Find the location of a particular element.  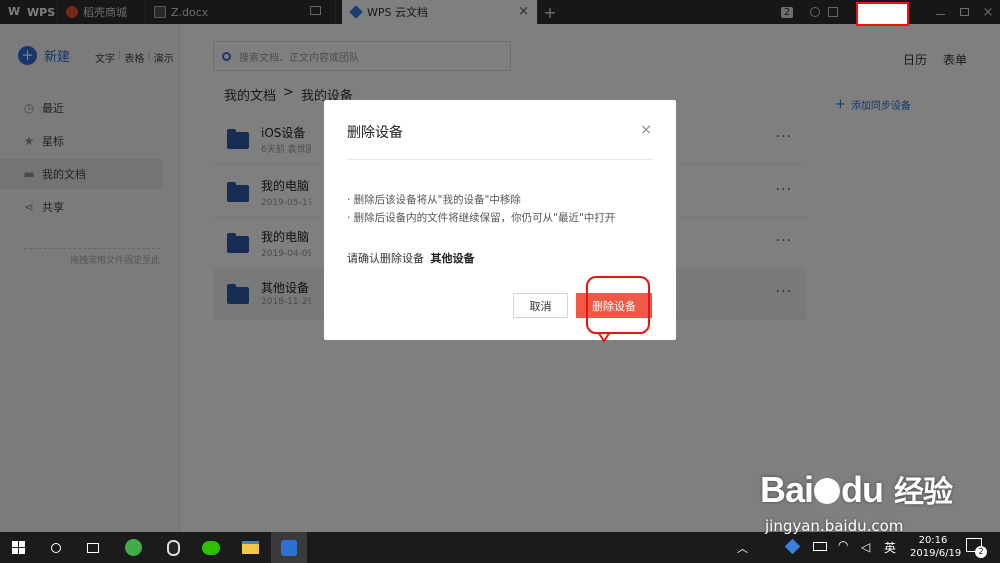

battery-icon is located at coordinates (820, 546).